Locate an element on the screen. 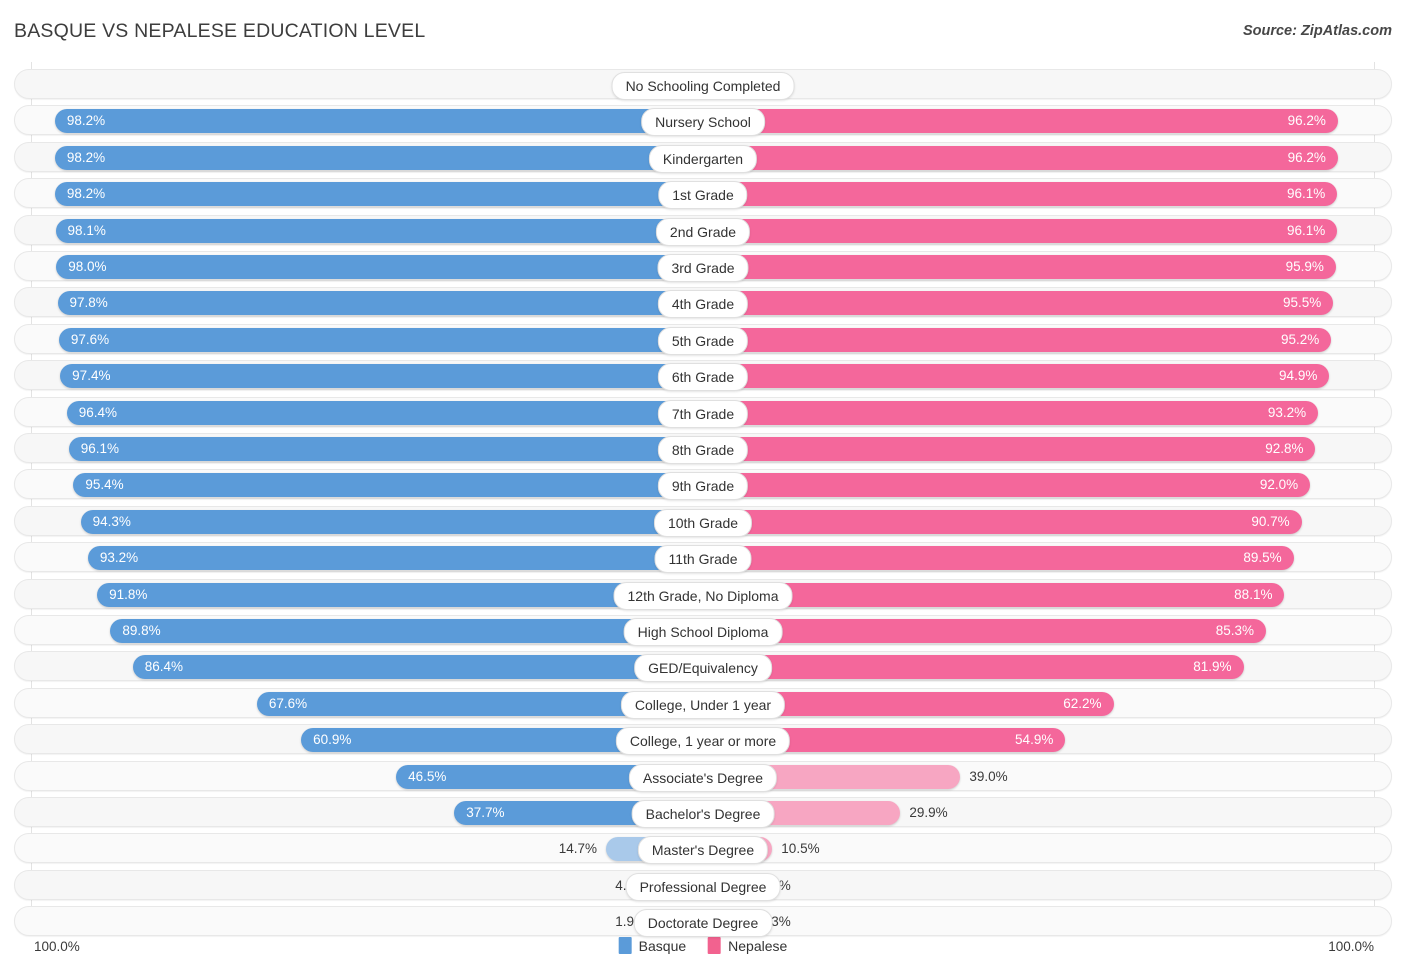 The height and width of the screenshot is (975, 1406). bar-value-nepalese: 29.9% is located at coordinates (928, 812).